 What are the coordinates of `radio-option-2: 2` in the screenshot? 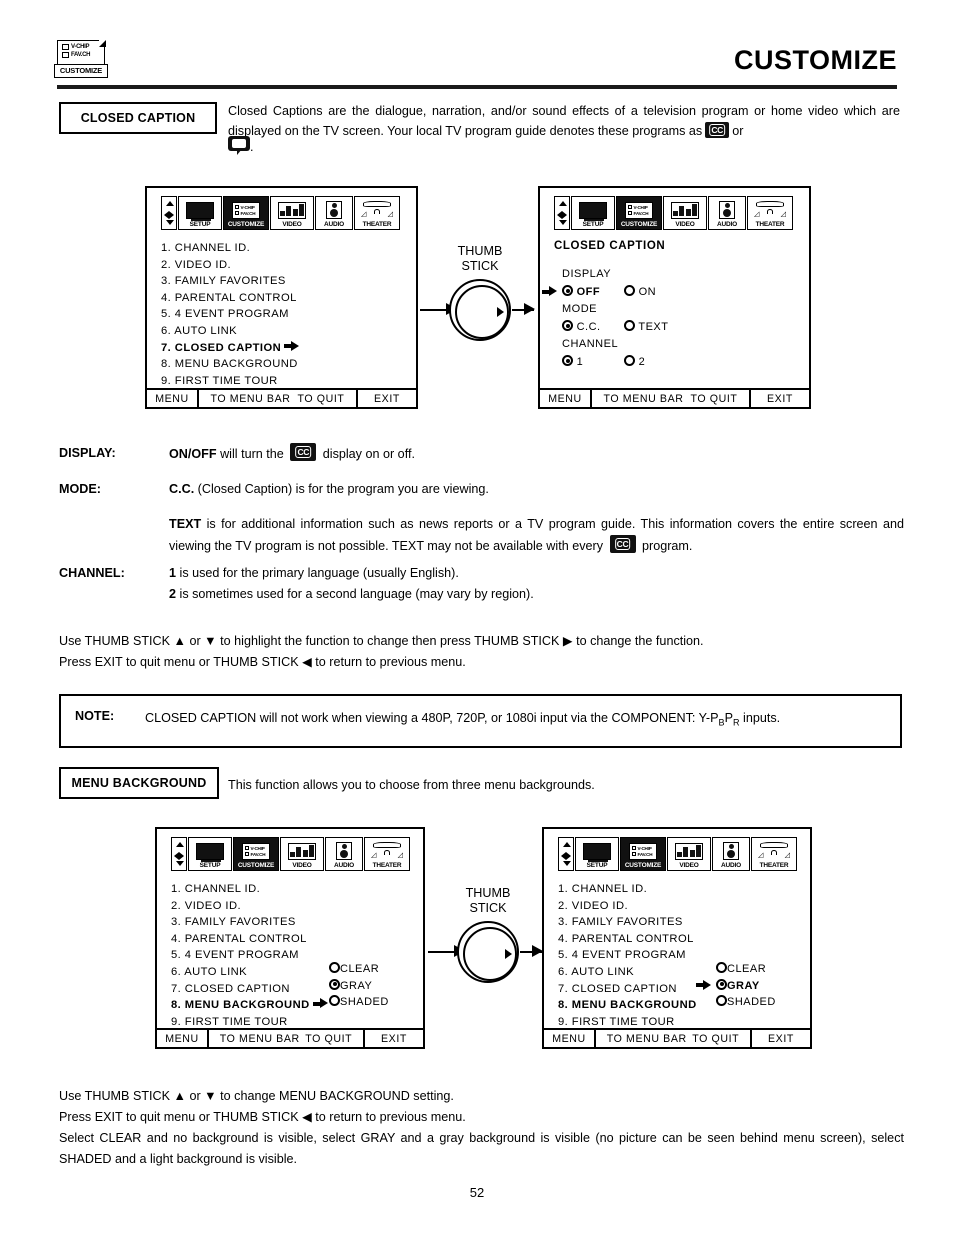 It's located at (634, 362).